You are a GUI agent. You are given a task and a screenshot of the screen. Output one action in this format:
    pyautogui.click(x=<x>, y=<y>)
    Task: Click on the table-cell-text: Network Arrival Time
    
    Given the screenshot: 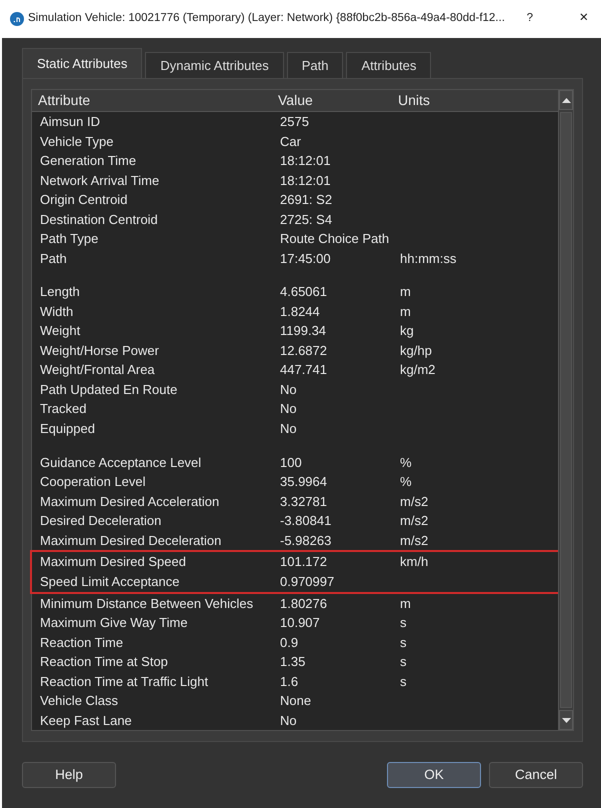 What is the action you would take?
    pyautogui.click(x=99, y=181)
    